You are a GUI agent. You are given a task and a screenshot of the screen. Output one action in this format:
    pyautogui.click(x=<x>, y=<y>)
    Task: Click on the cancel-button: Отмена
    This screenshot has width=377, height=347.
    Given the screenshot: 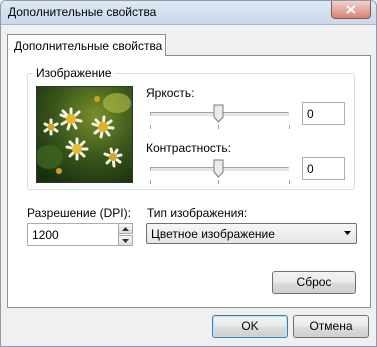 What is the action you would take?
    pyautogui.click(x=331, y=326)
    